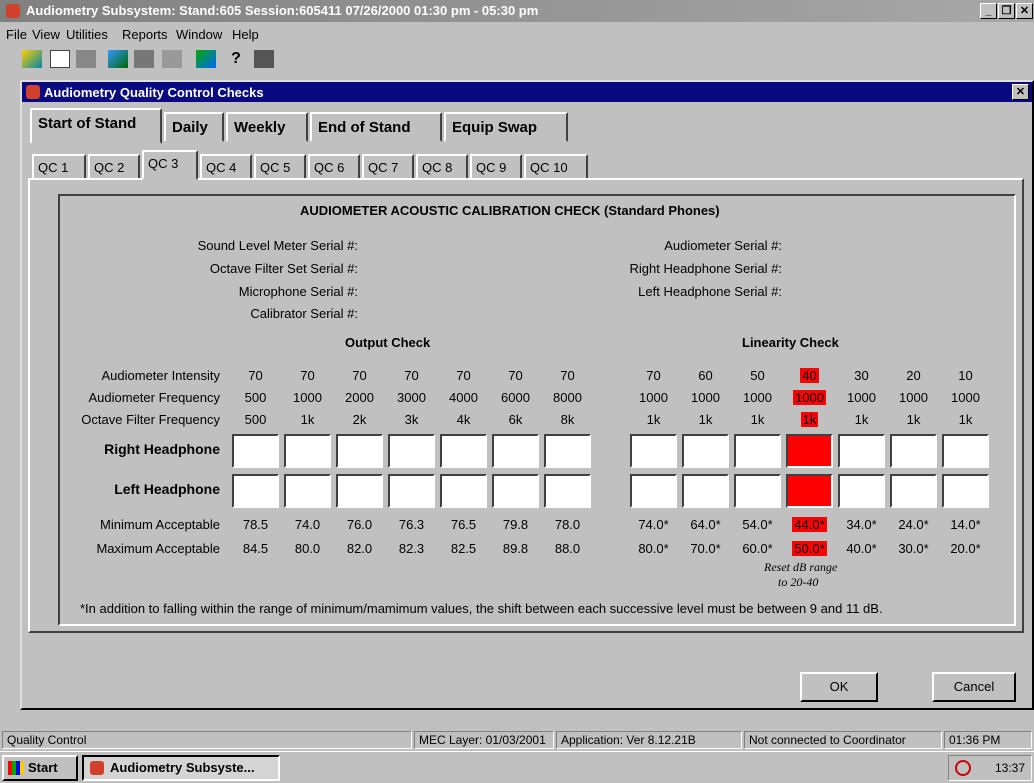  I want to click on linearity-max-cell: 50.0*, so click(809, 550).